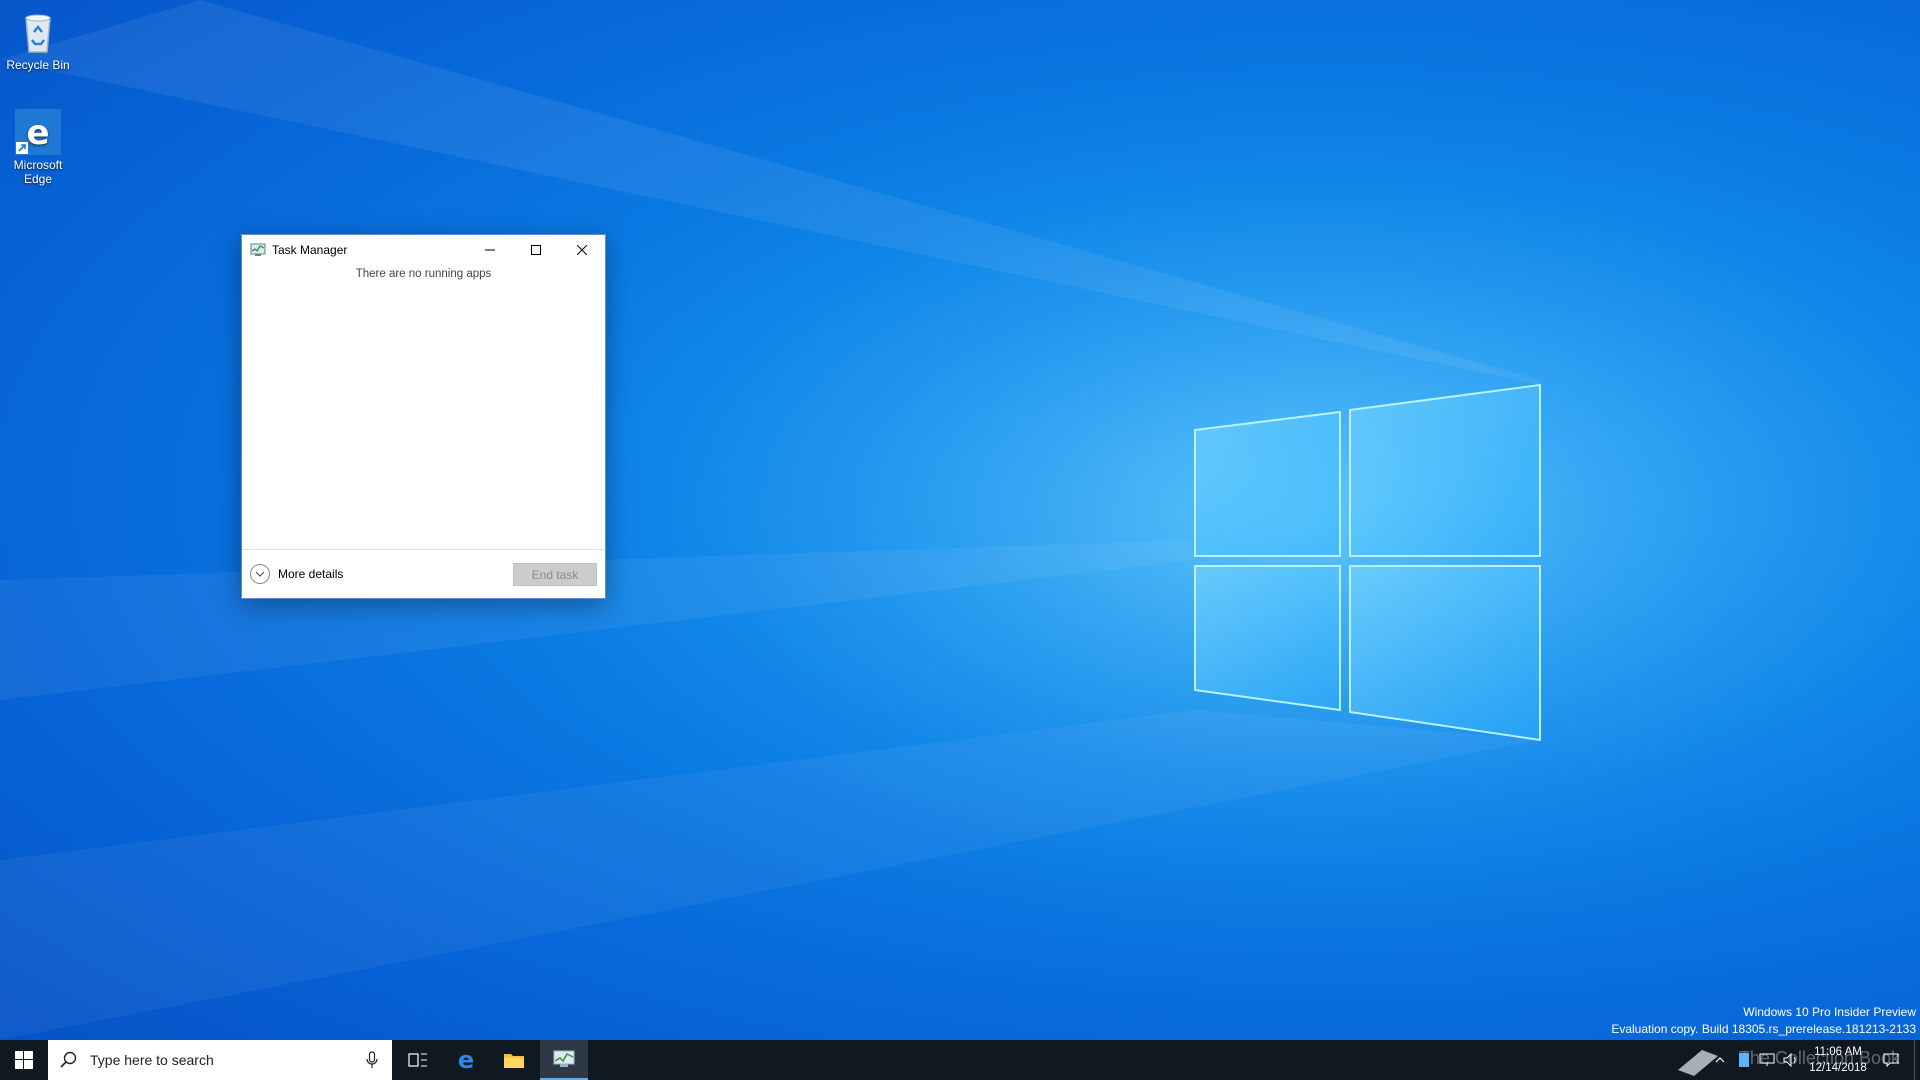 Image resolution: width=1920 pixels, height=1080 pixels. What do you see at coordinates (555, 574) in the screenshot?
I see `end-task-button: End task` at bounding box center [555, 574].